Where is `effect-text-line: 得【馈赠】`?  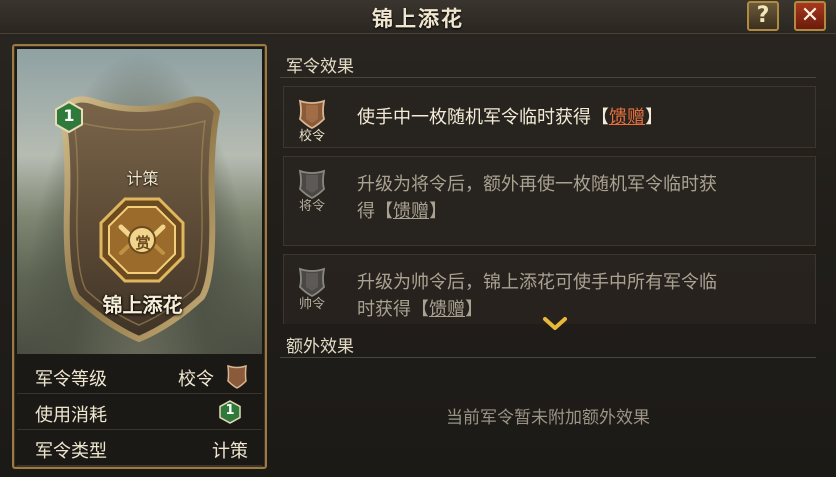 effect-text-line: 得【馈赠】 is located at coordinates (576, 211).